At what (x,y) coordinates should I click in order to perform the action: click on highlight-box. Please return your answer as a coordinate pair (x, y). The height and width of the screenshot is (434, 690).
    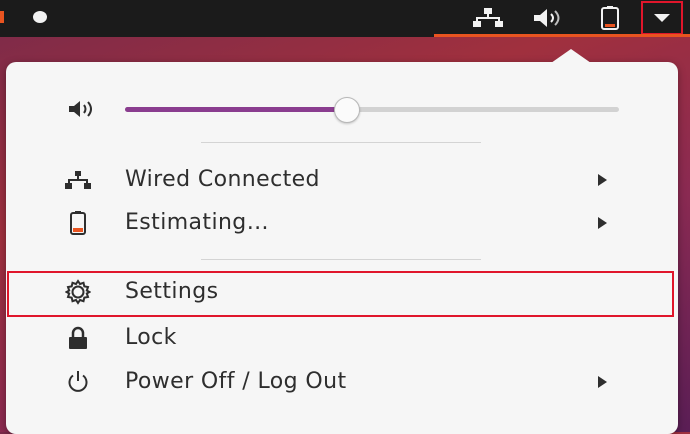
    Looking at the image, I should click on (340, 294).